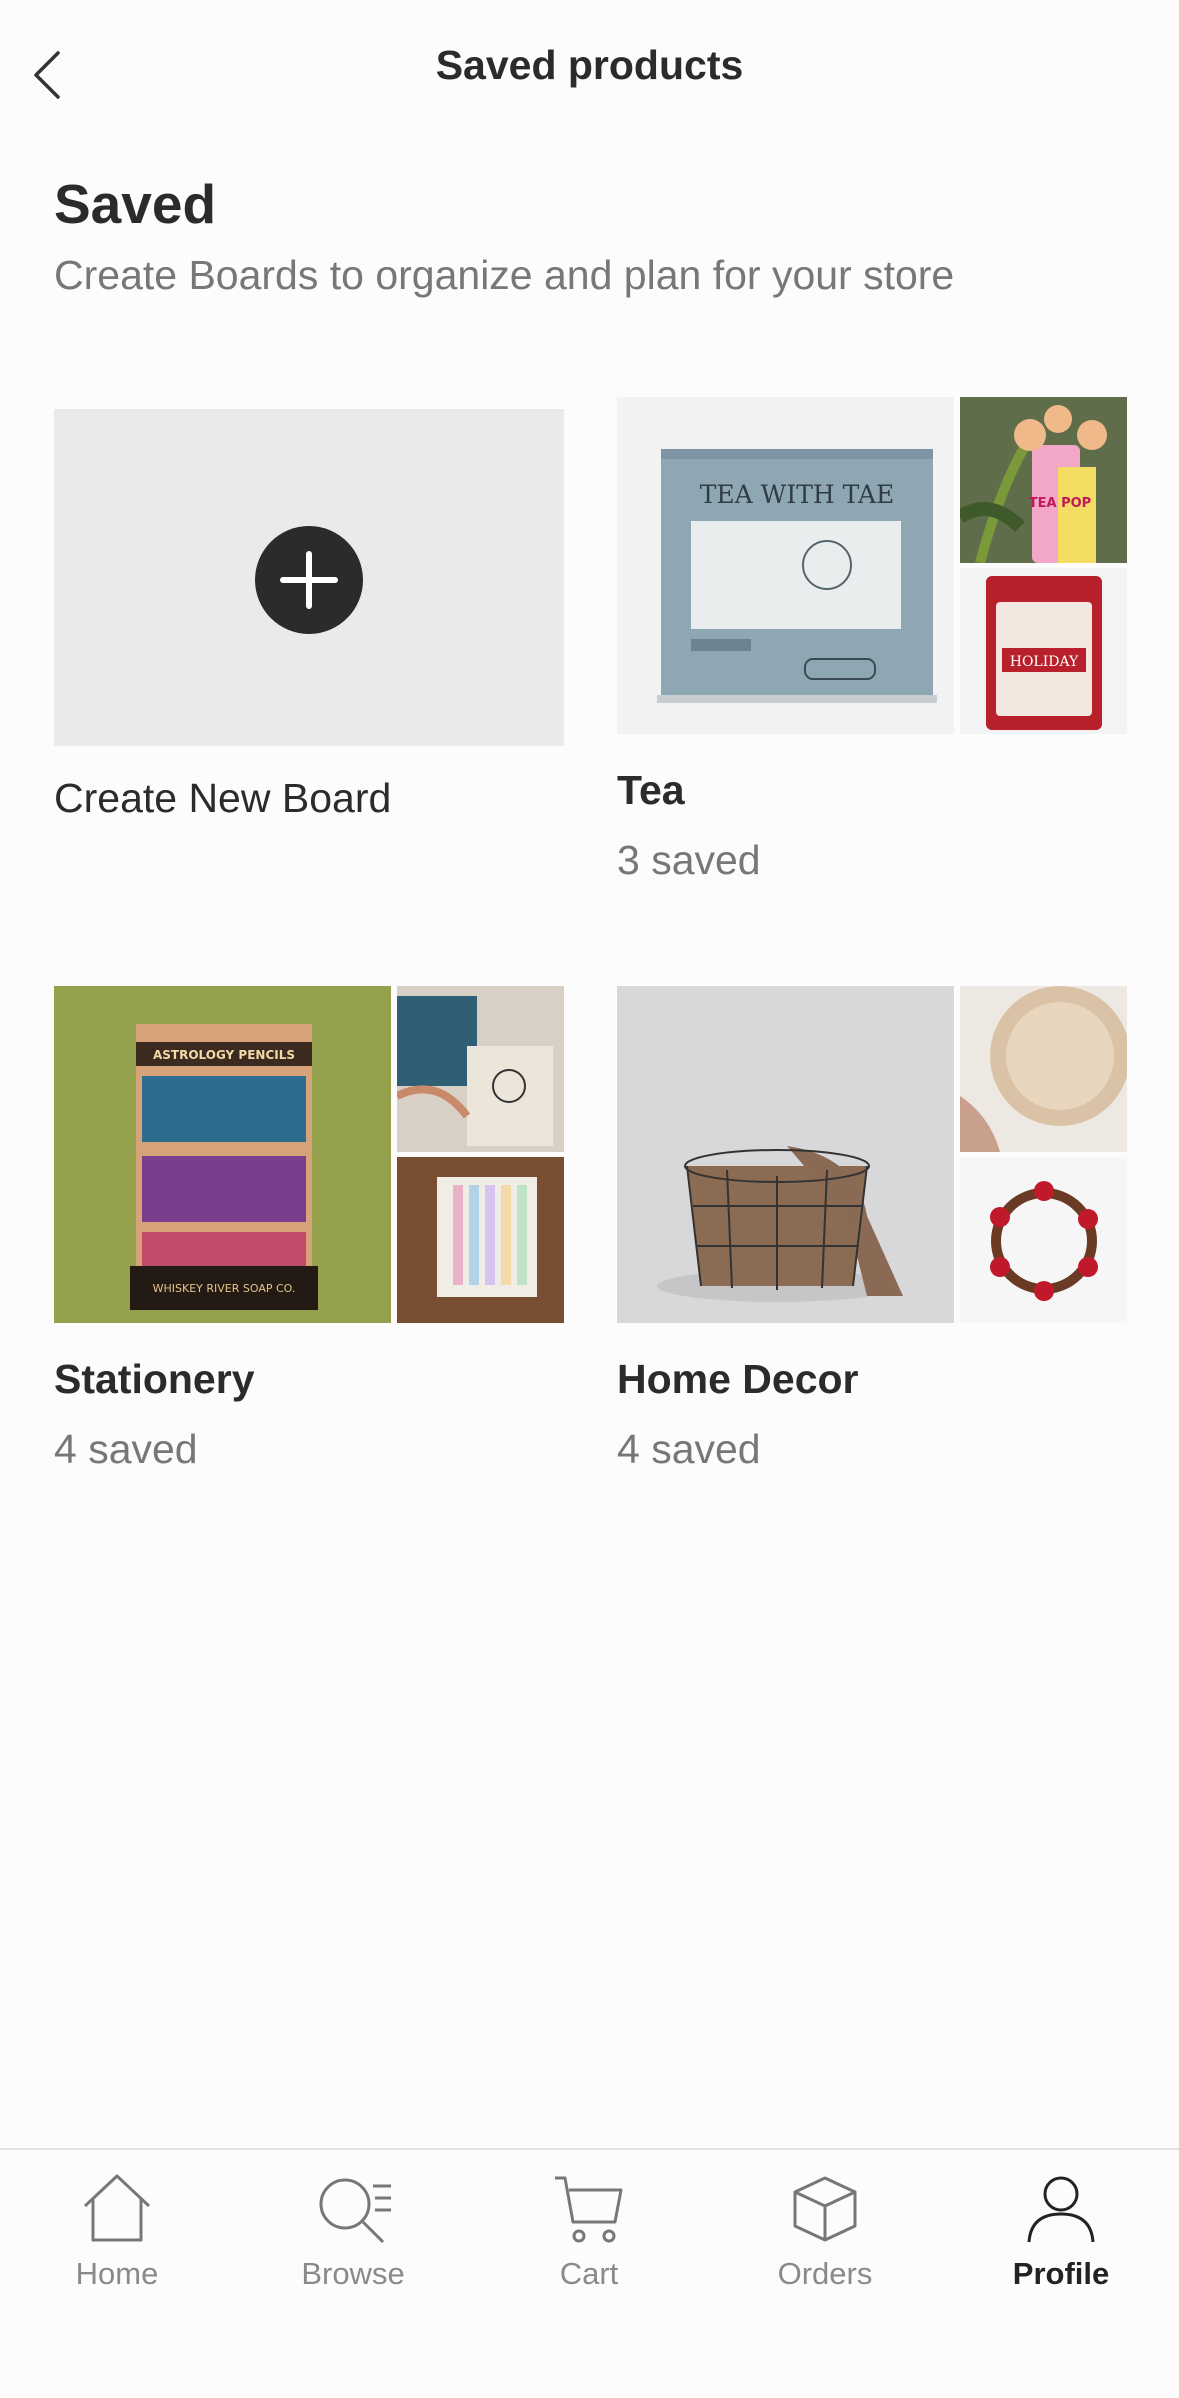 The height and width of the screenshot is (2398, 1179). I want to click on nav-label: Orders, so click(825, 2273).